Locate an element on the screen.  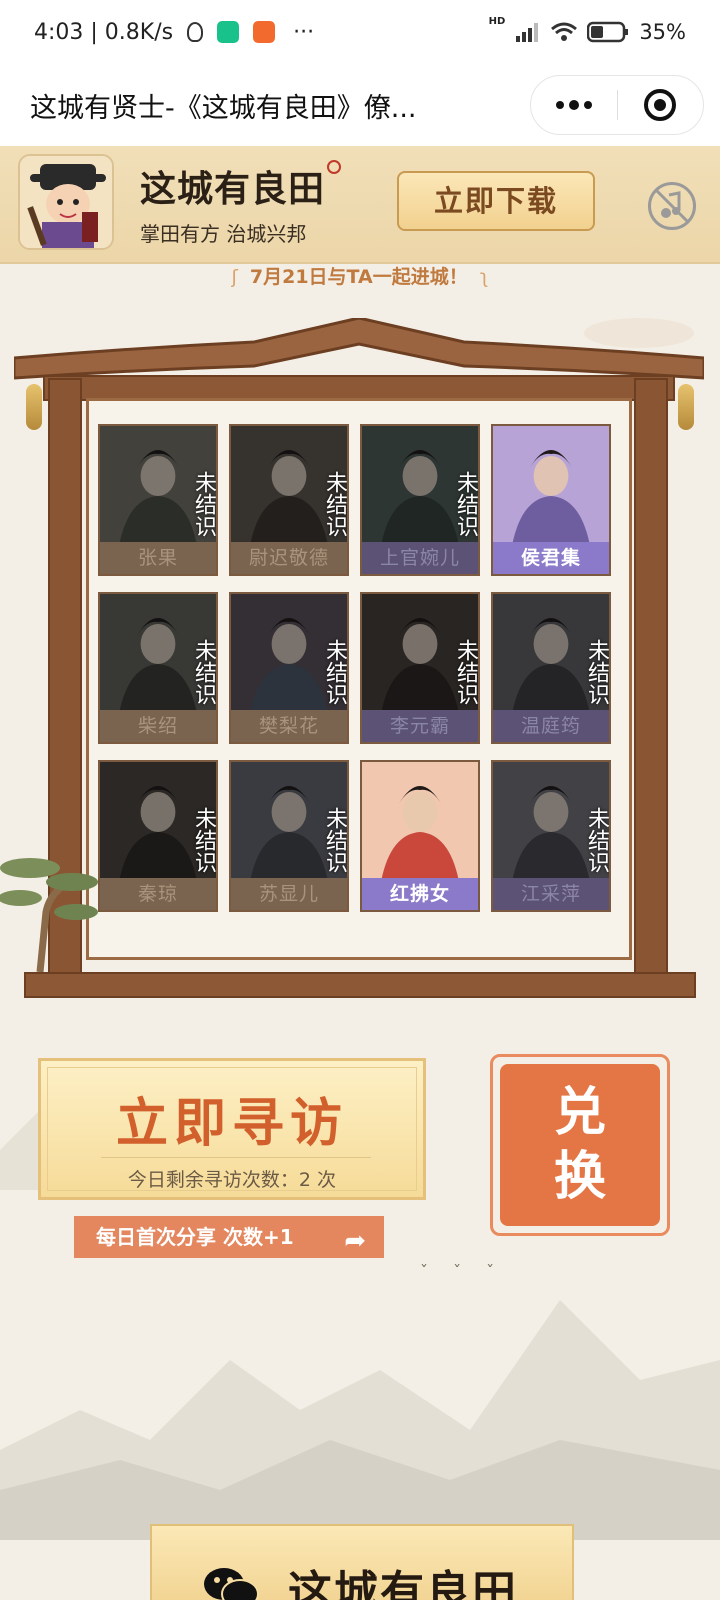
character-card: 未结识张果 is located at coordinates (158, 500).